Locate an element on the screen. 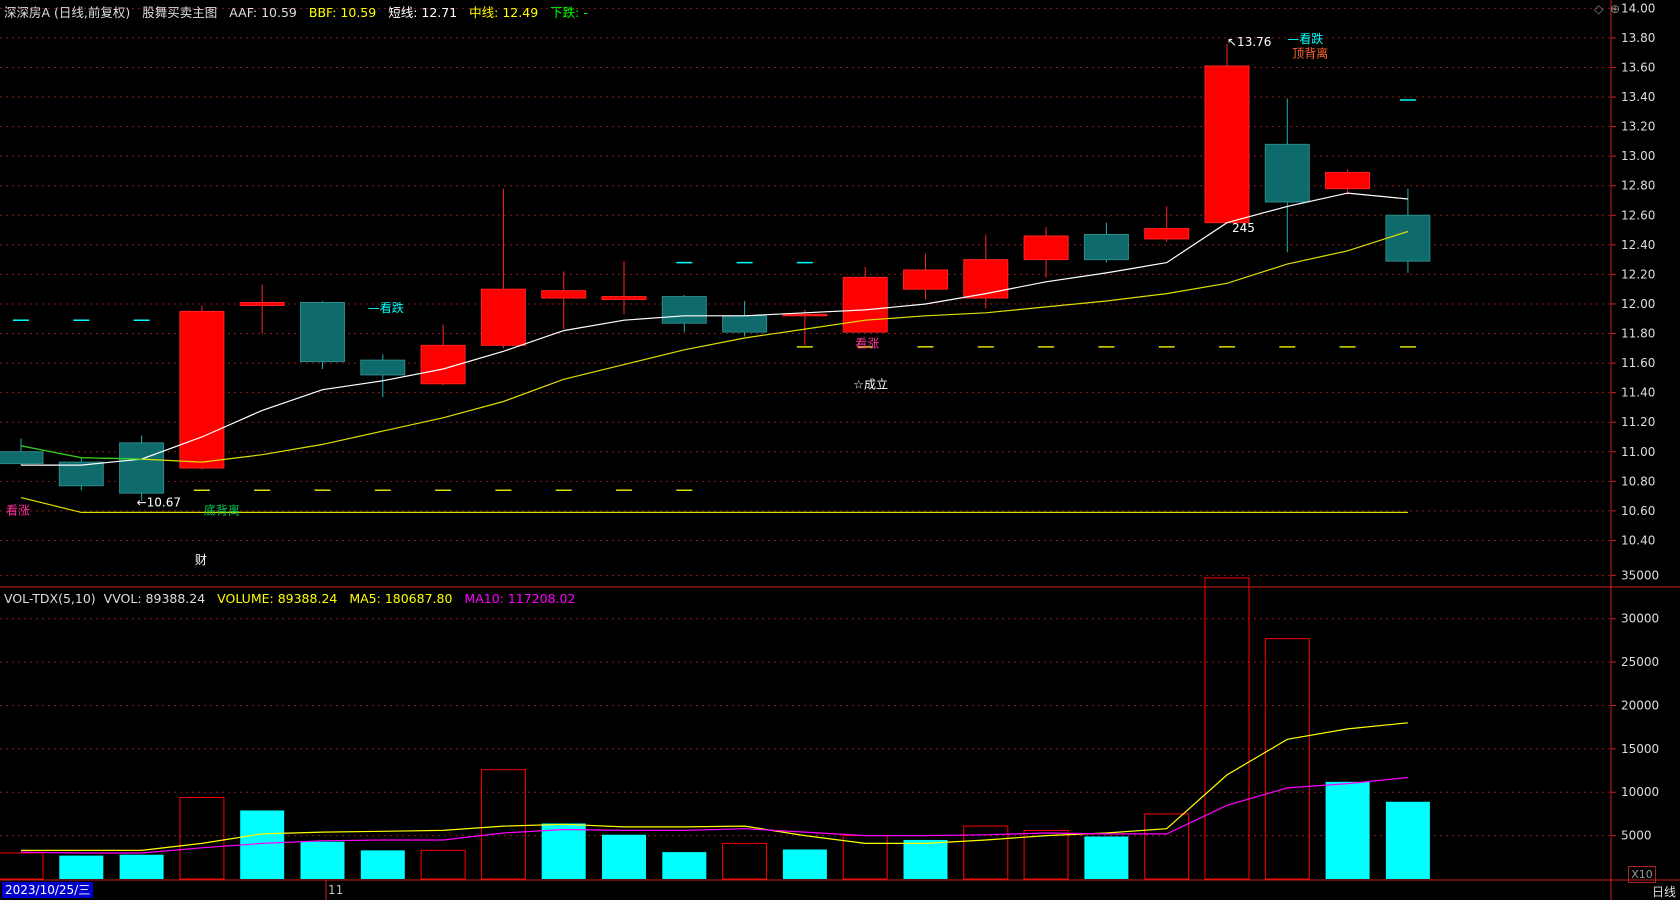  stock-name: 深深房A (日线,前复权) is located at coordinates (67, 12).